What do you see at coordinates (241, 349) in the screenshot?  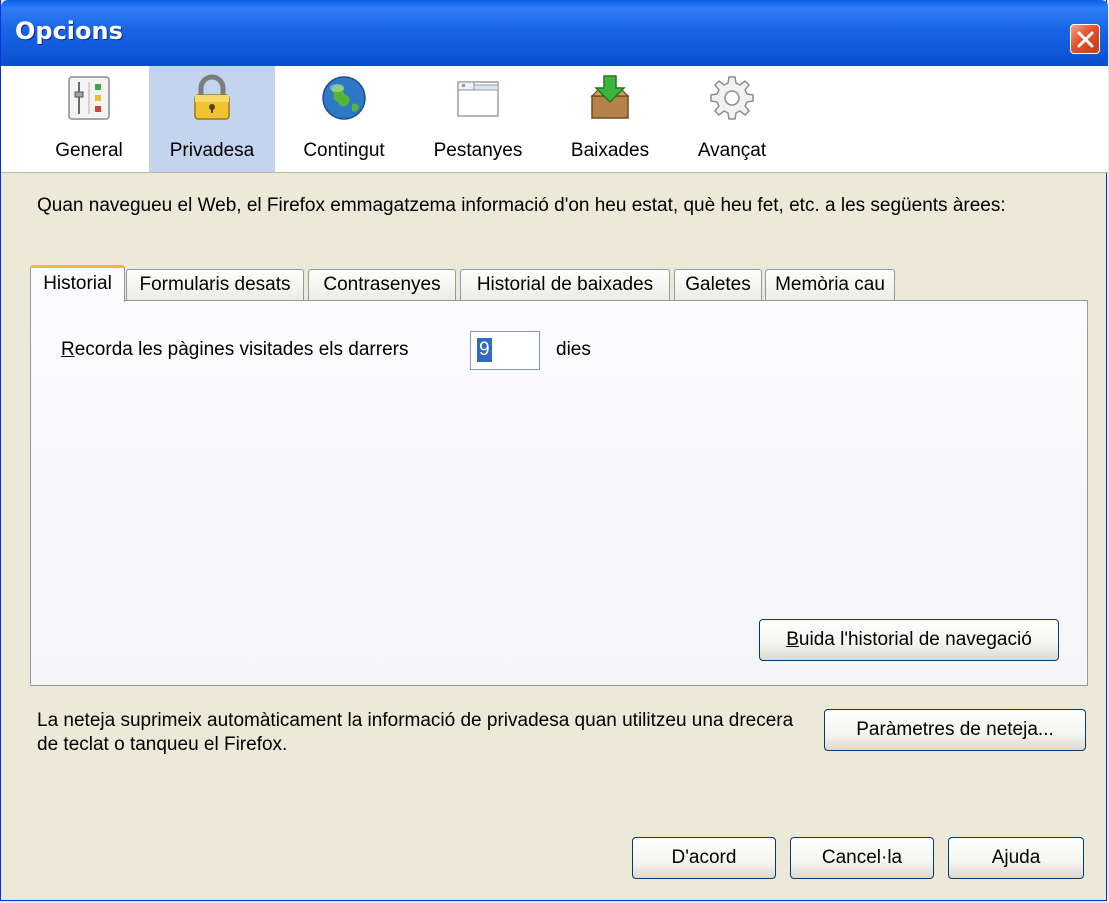 I see `remember-pages-label-text: ecorda les pàgines visitades els darrers` at bounding box center [241, 349].